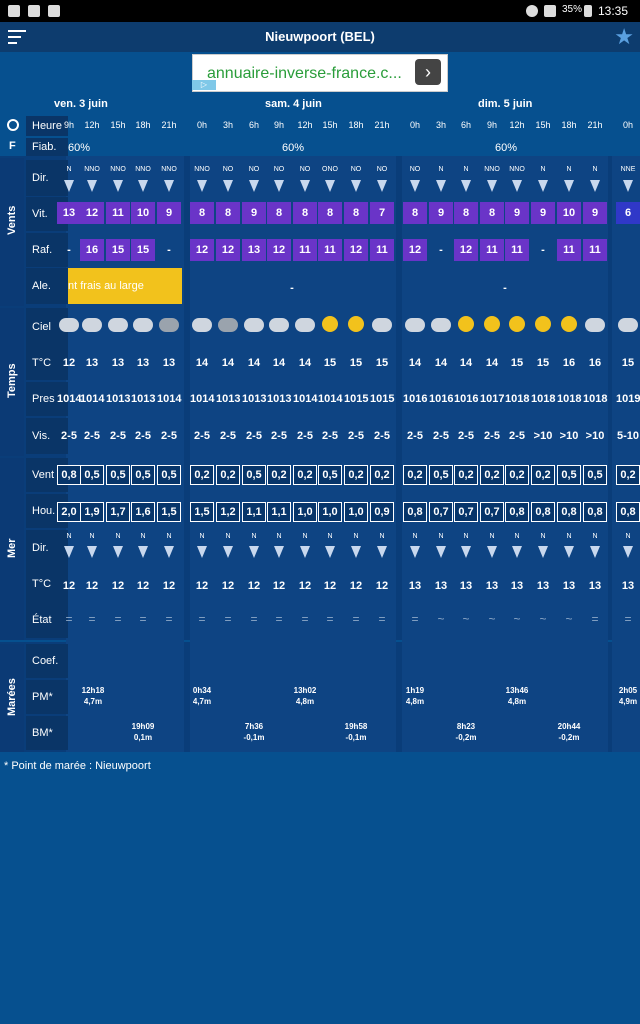  I want to click on status-bar: 35% 13:35, so click(320, 11).